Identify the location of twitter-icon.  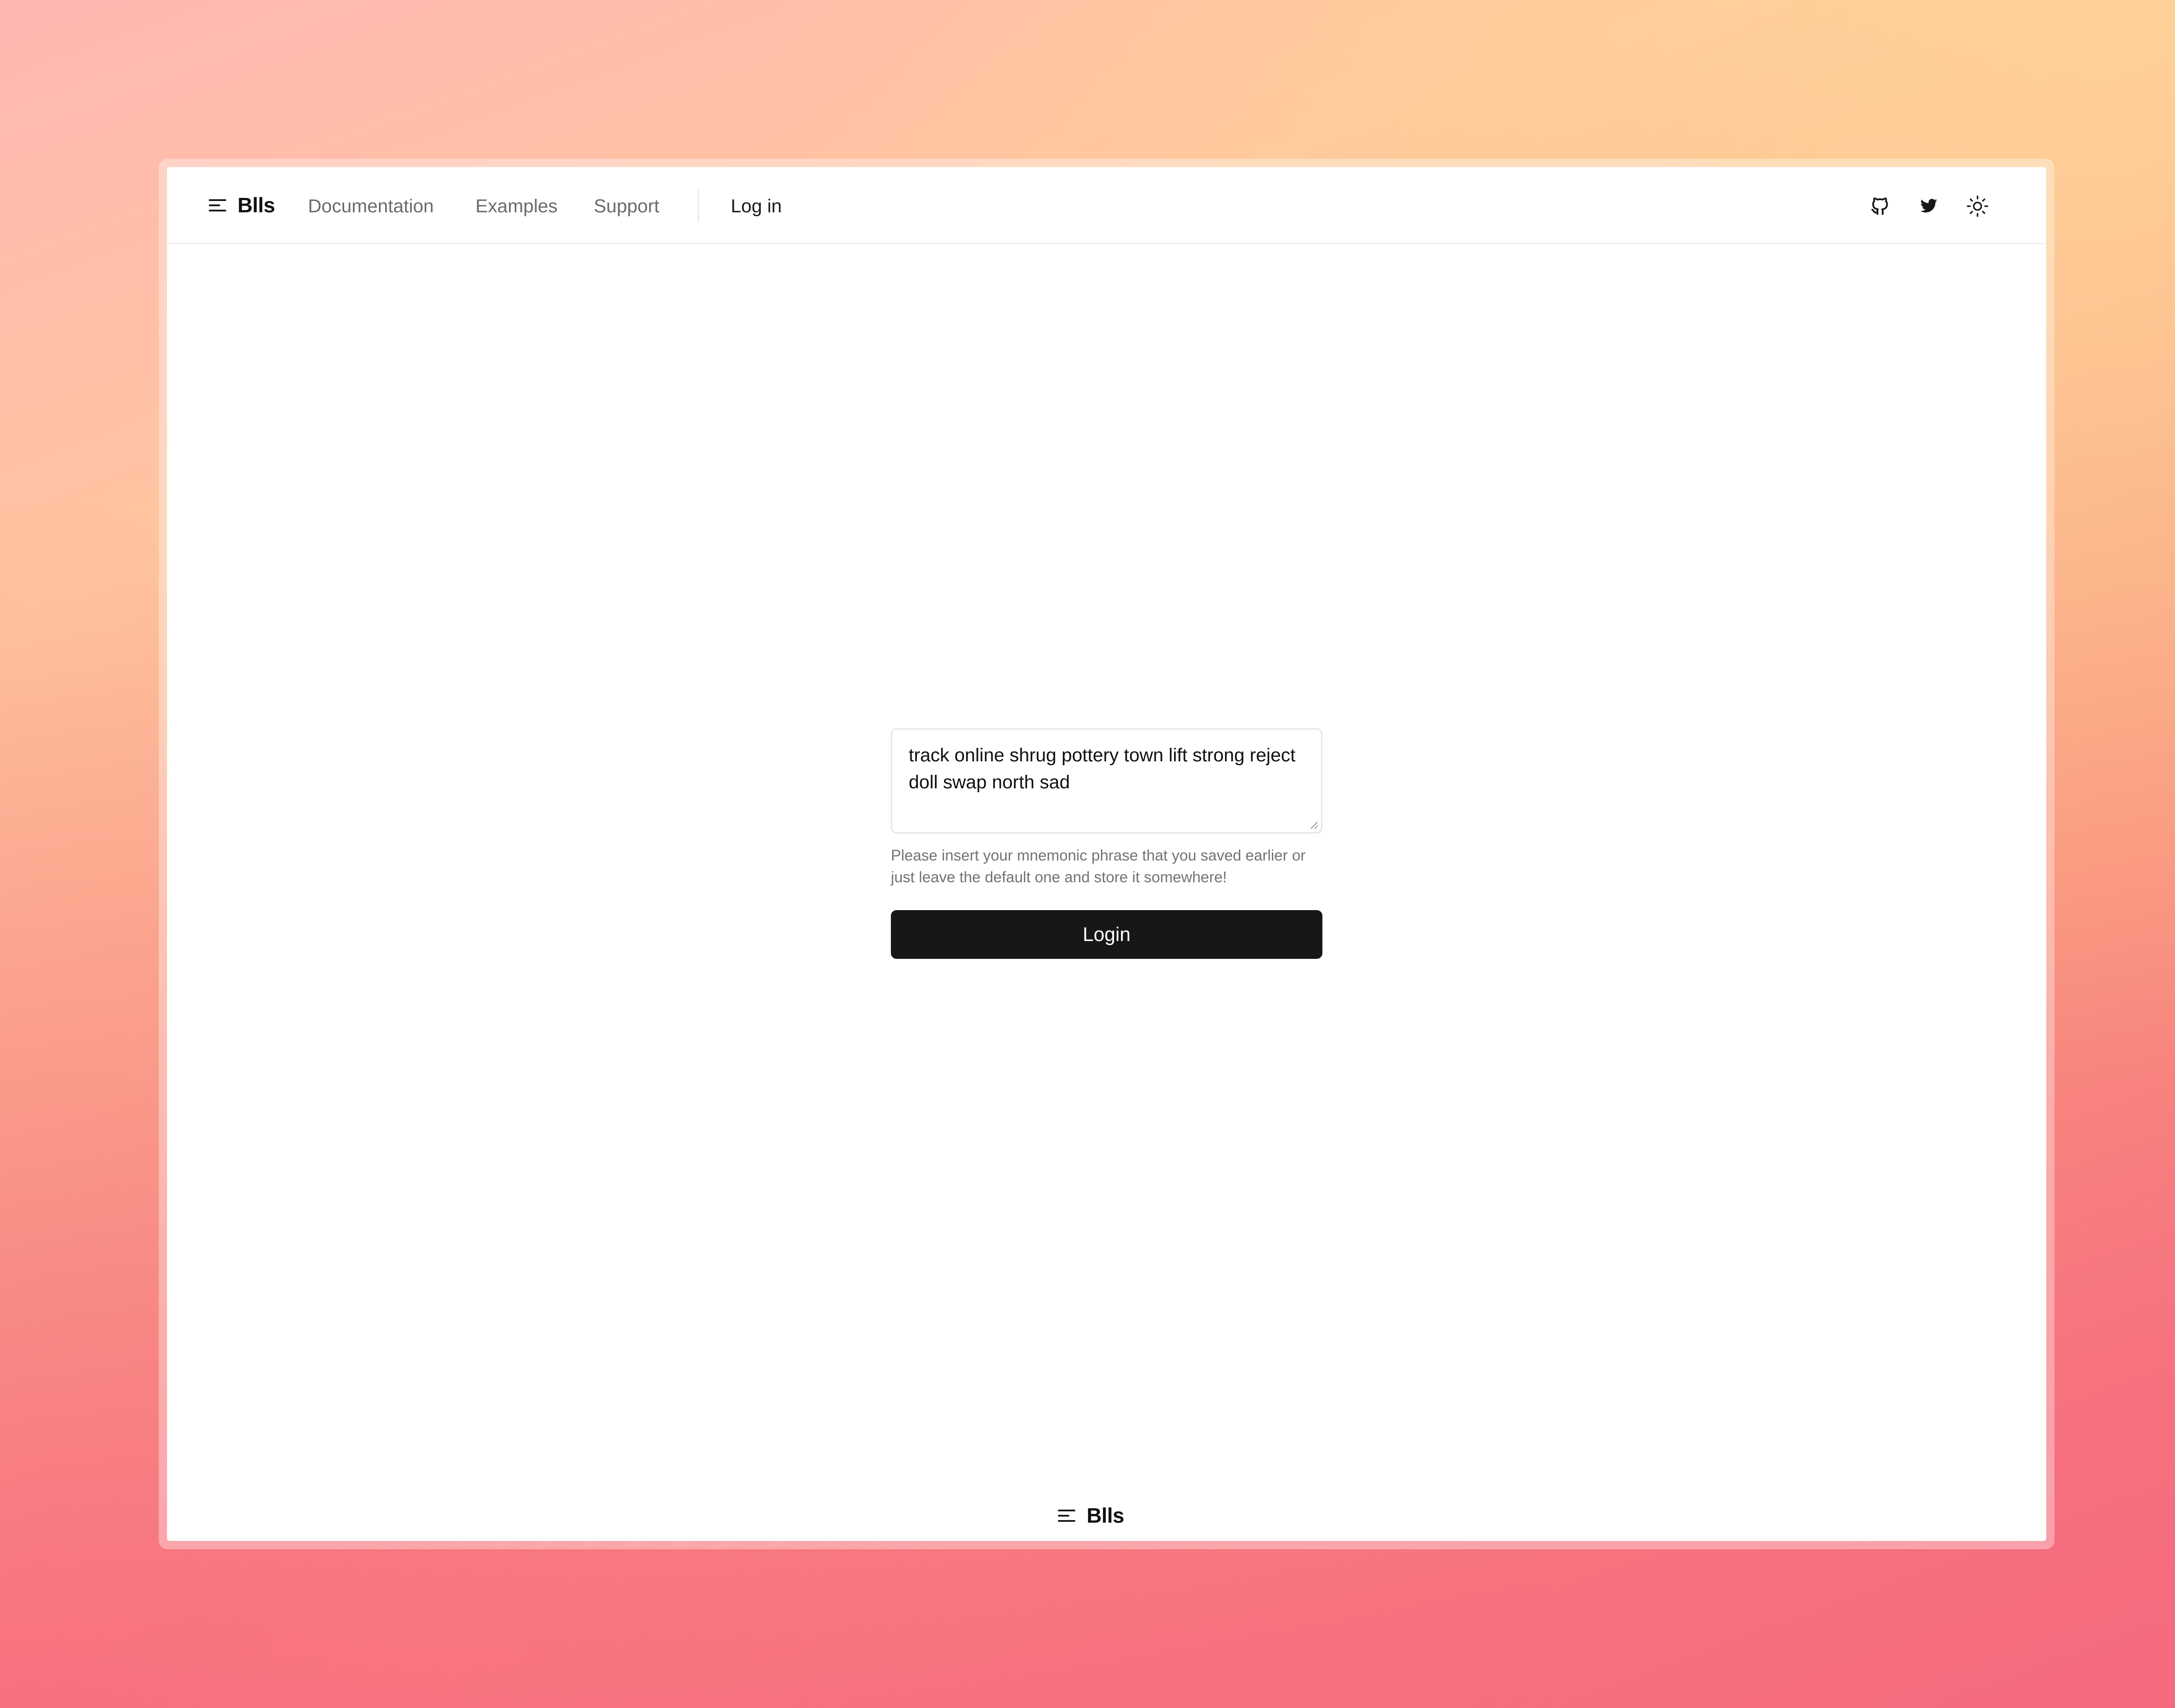
(1929, 206).